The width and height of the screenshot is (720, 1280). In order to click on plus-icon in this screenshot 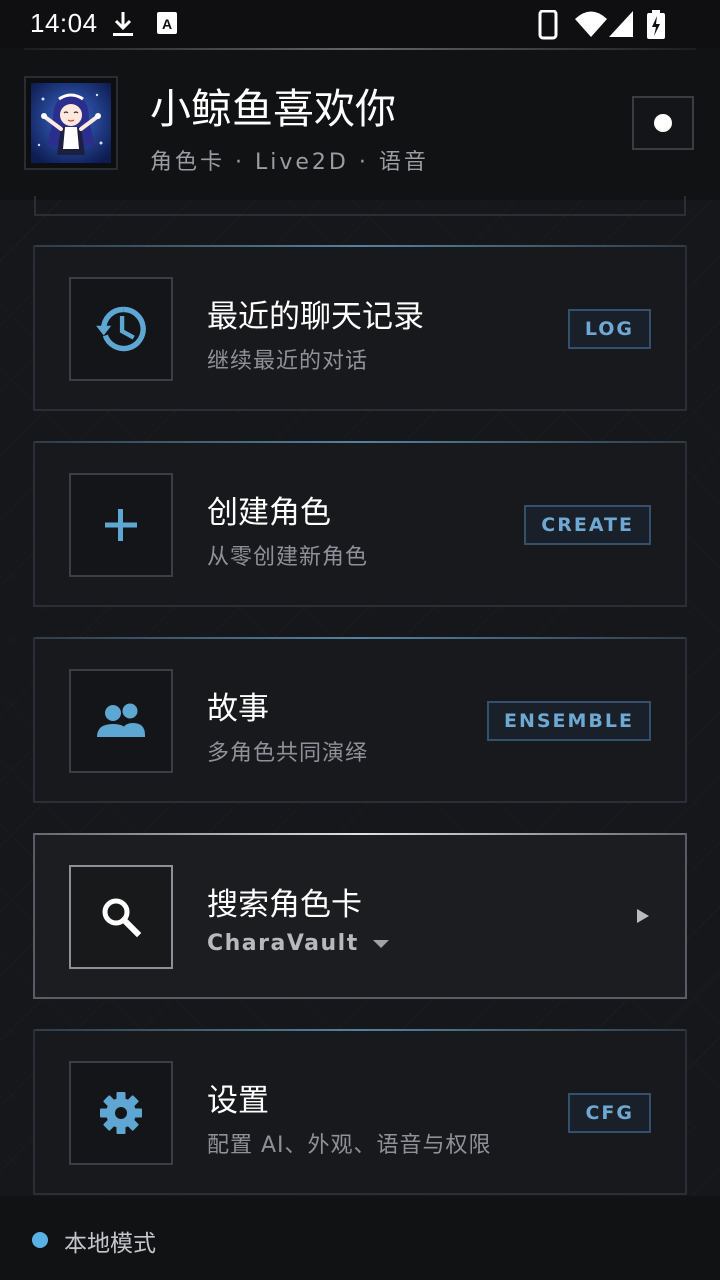, I will do `click(121, 525)`.